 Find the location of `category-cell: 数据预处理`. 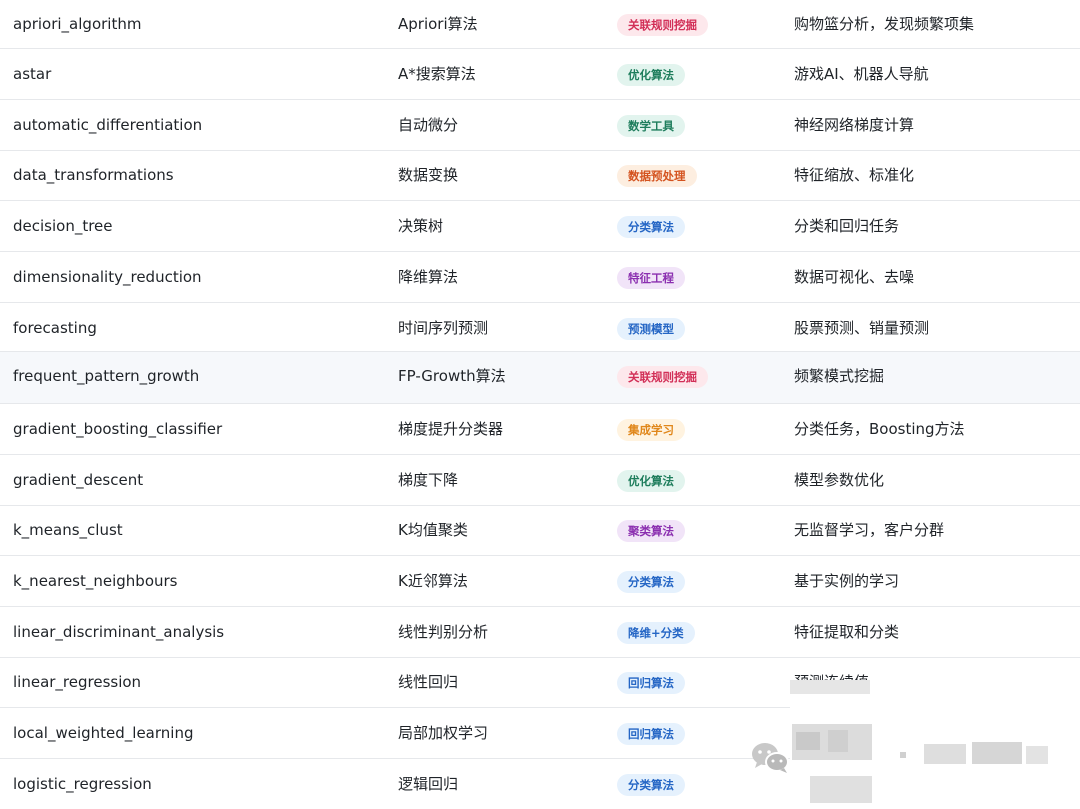

category-cell: 数据预处理 is located at coordinates (657, 175).